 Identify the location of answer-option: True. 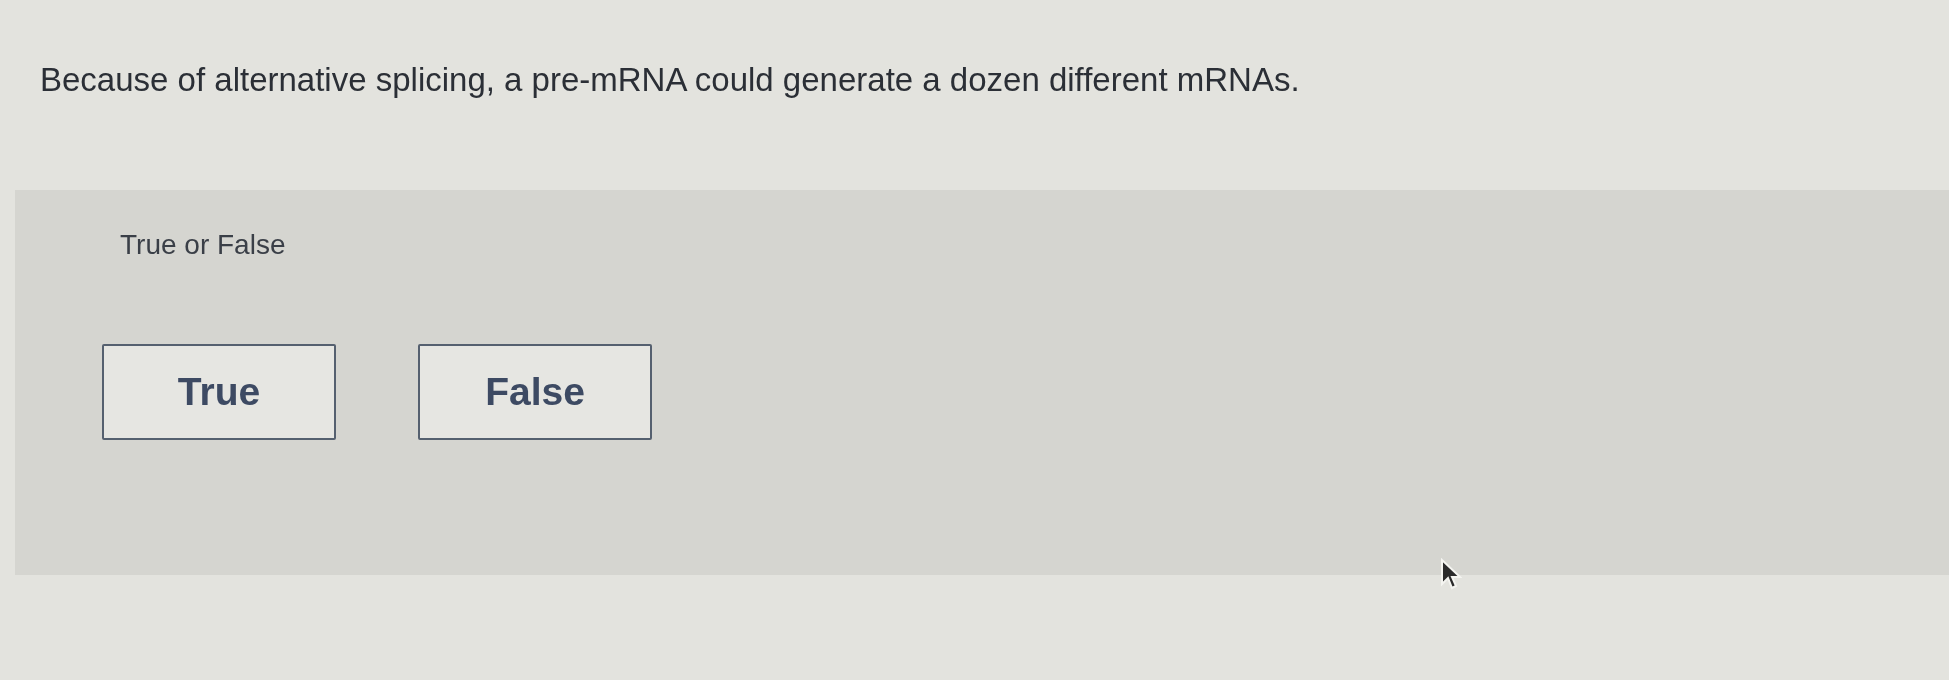
(219, 392).